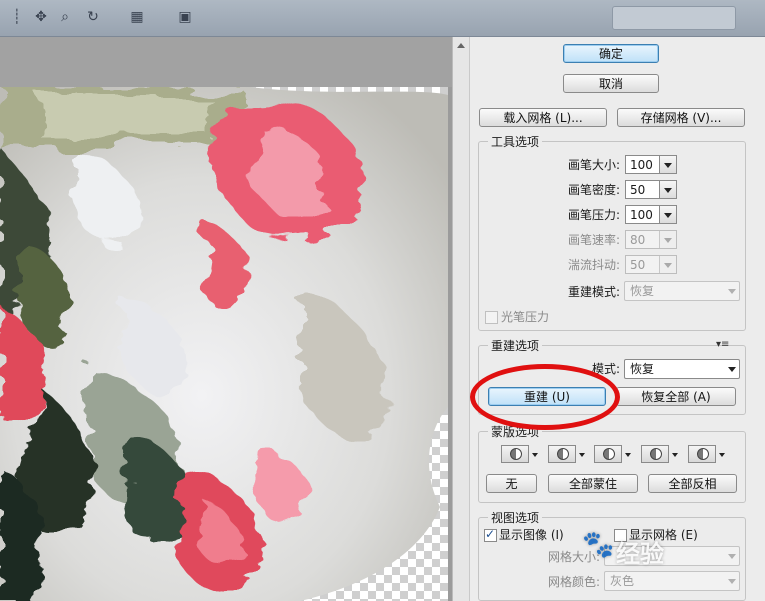  What do you see at coordinates (651, 164) in the screenshot?
I see `brush-size-input: 100` at bounding box center [651, 164].